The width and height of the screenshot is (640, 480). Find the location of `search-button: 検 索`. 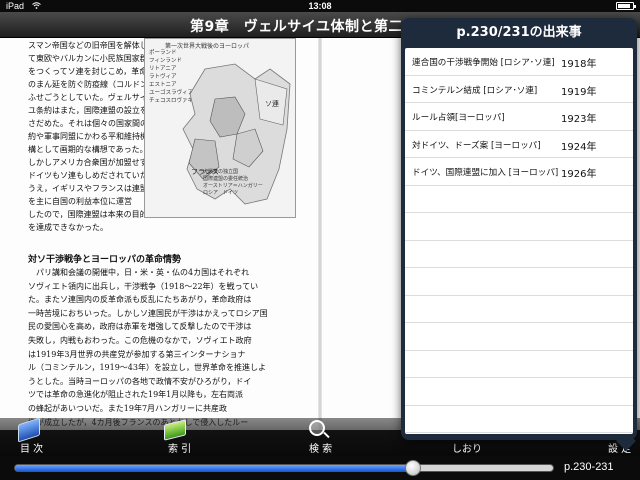

search-button: 検 索 is located at coordinates (321, 437).